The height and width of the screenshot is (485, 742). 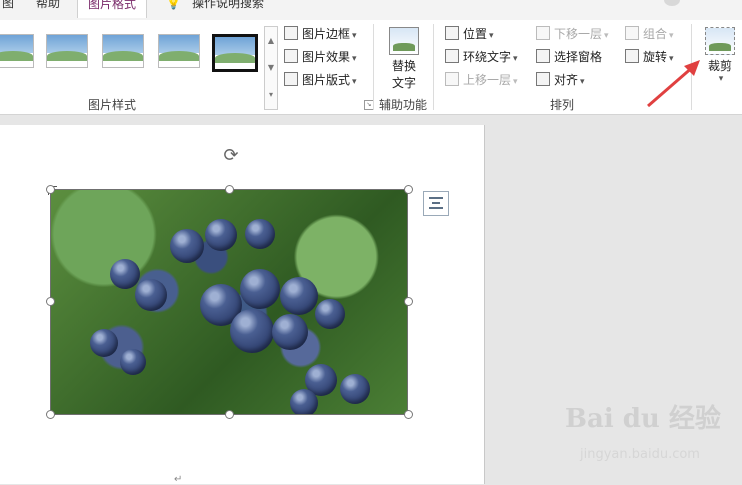 I want to click on selection-pane-button: 选择窗格, so click(x=569, y=57).